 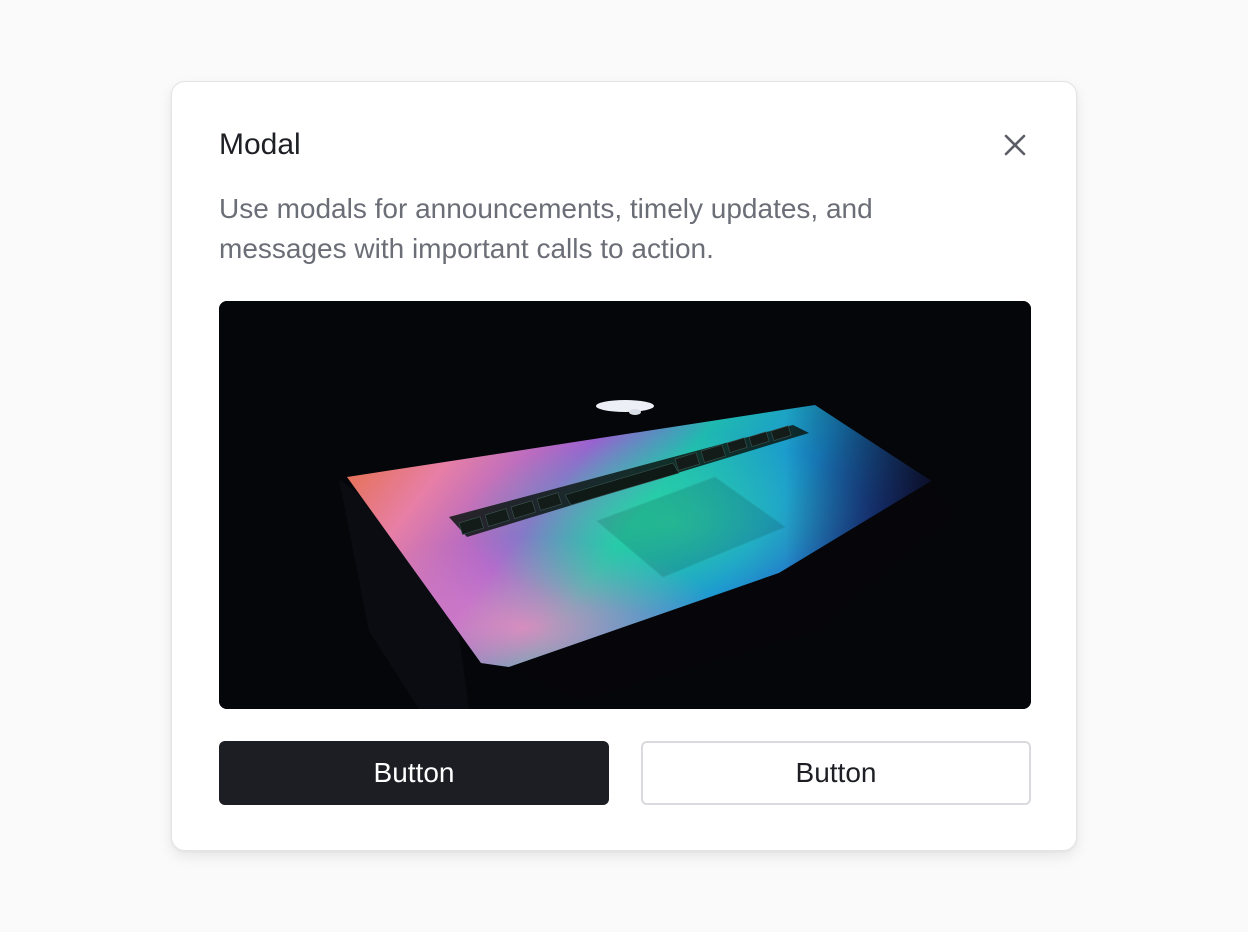 What do you see at coordinates (414, 773) in the screenshot?
I see `primary-button: Button` at bounding box center [414, 773].